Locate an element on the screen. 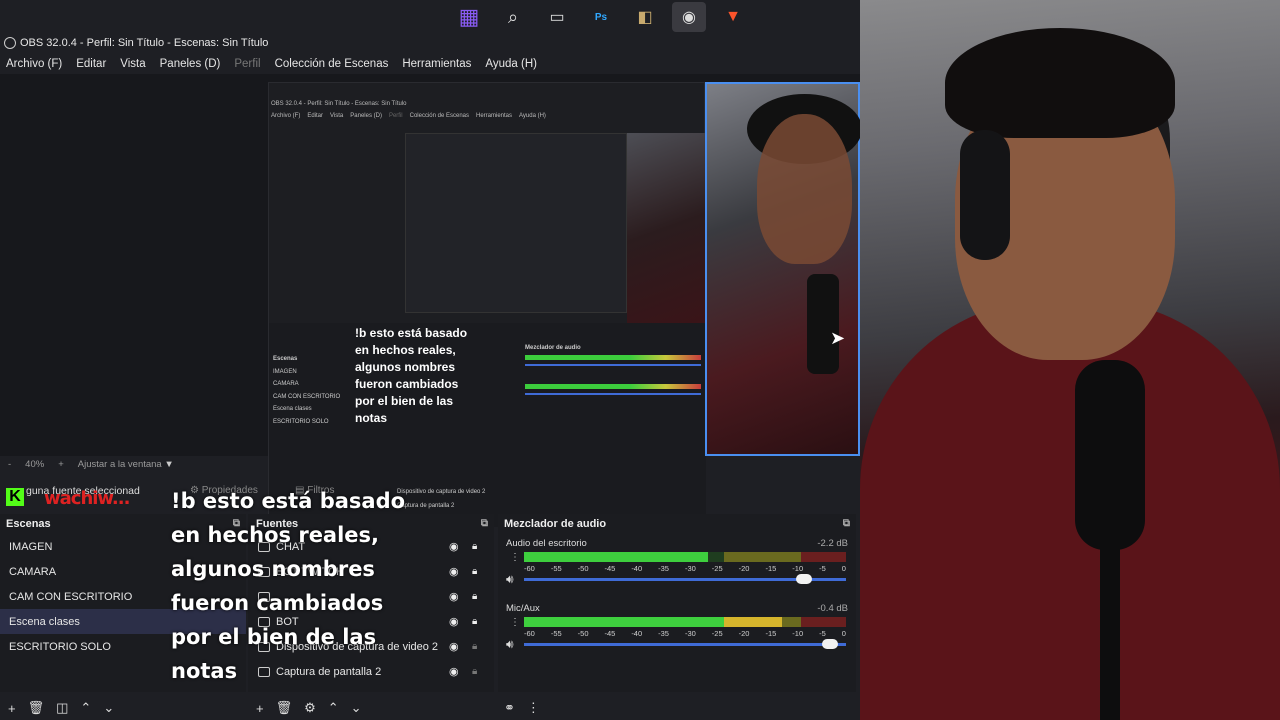 The width and height of the screenshot is (1280, 720). channel-db: -0.4 dB is located at coordinates (832, 608).